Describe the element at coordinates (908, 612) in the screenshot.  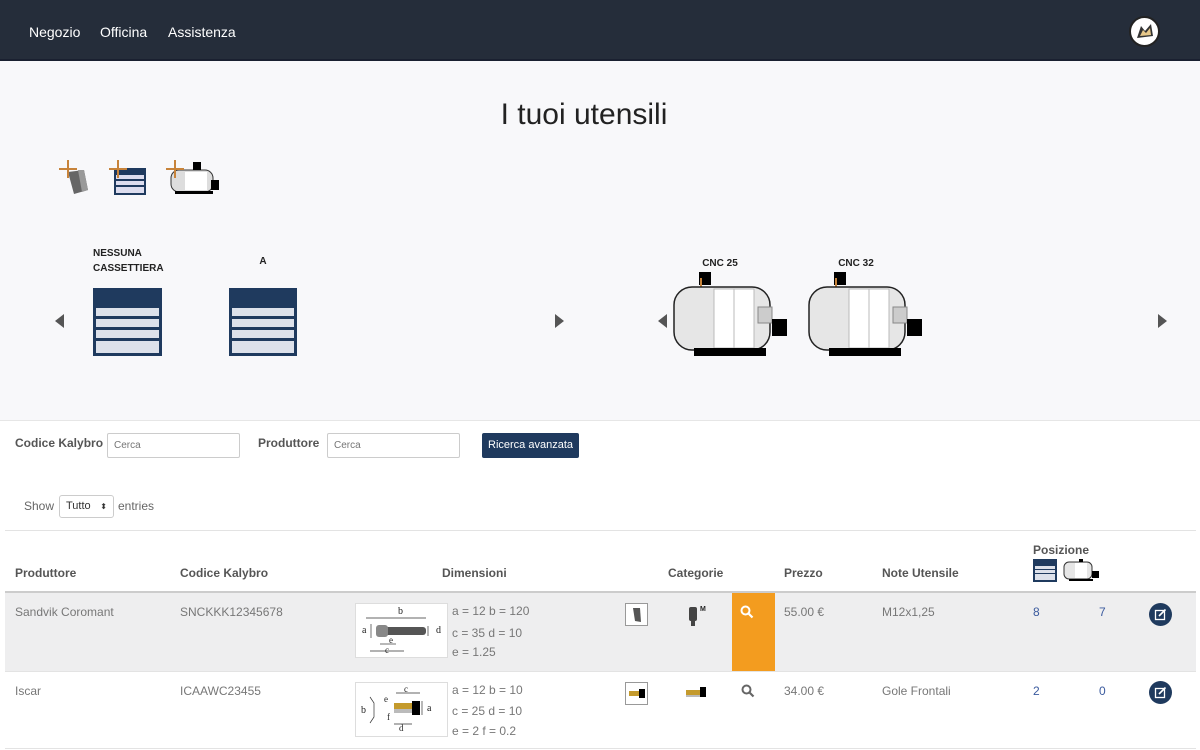
I see `cell-note: M12x1,25` at that location.